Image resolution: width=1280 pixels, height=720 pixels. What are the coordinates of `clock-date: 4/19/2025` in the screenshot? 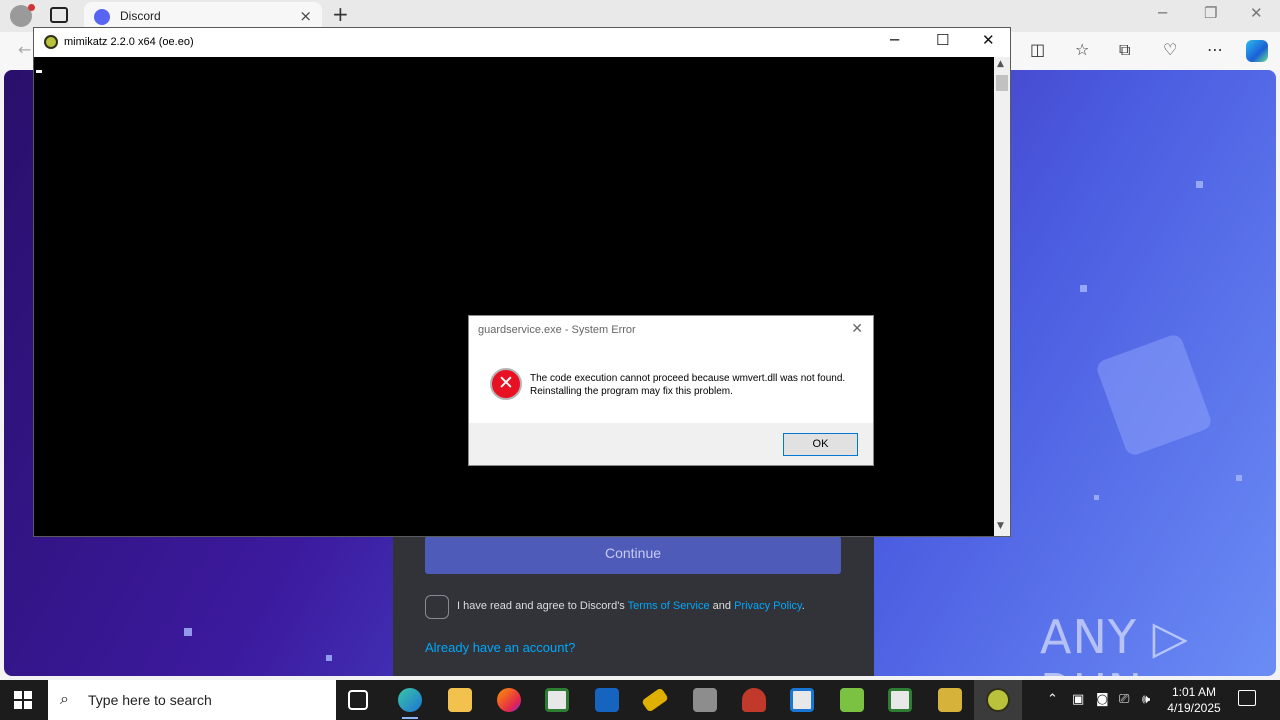 It's located at (1194, 708).